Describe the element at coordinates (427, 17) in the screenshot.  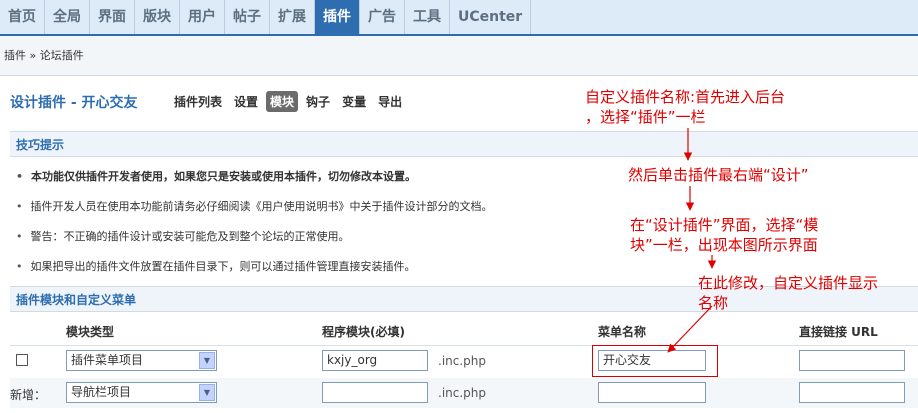
I see `nav-tab-tools: 工具` at that location.